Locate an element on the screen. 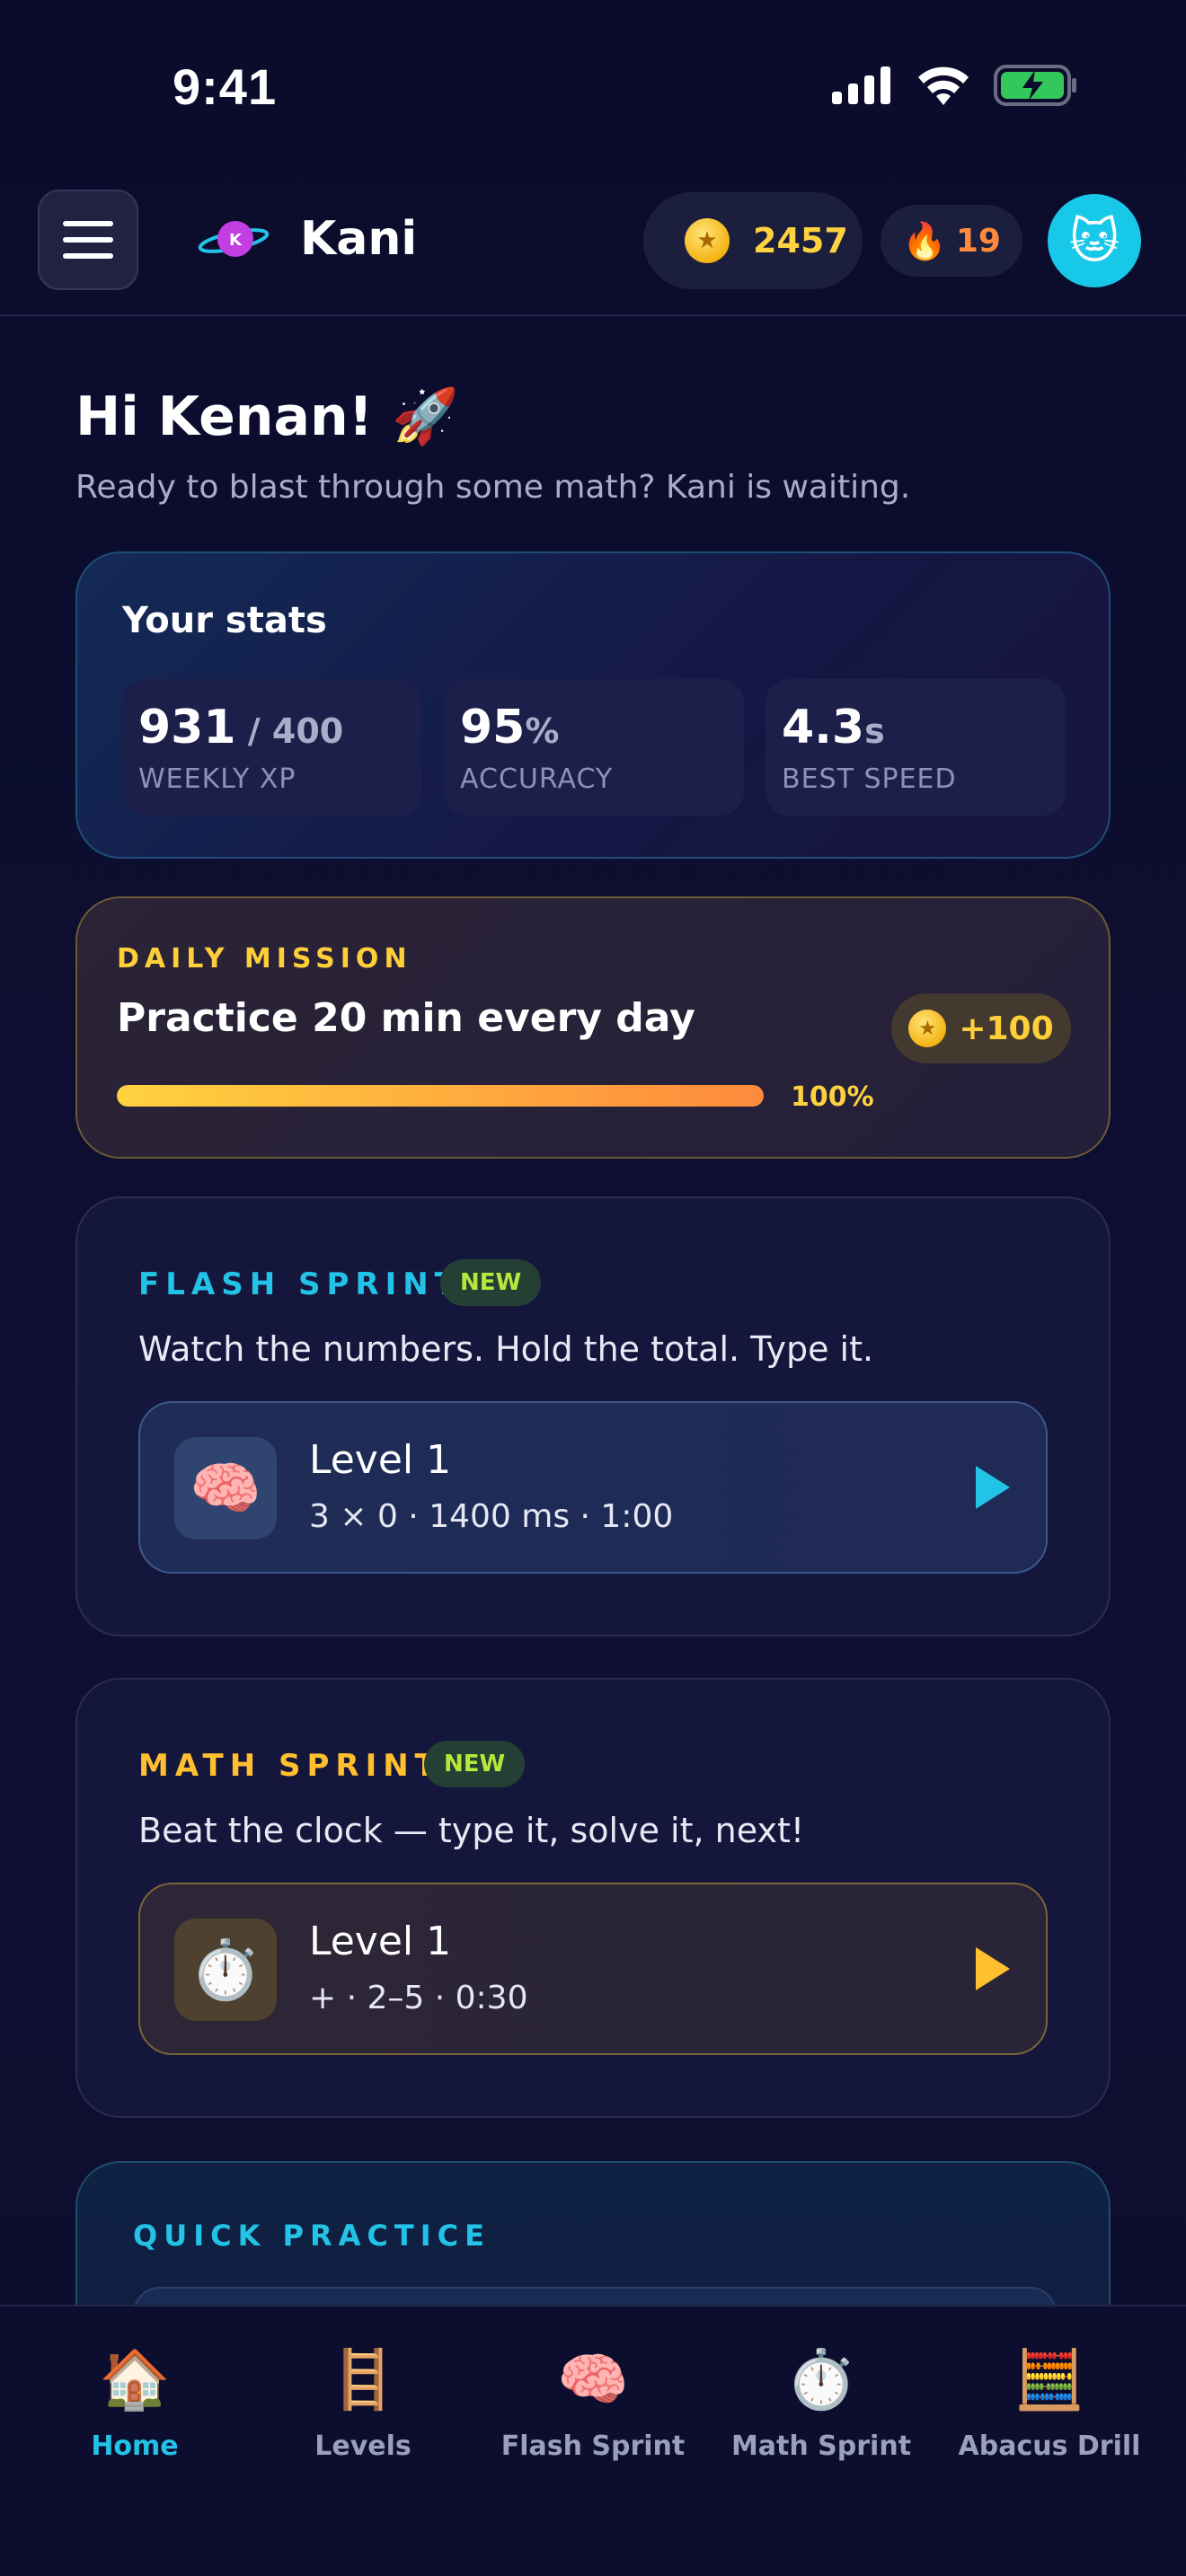  coins-counter: ★ 2457 is located at coordinates (753, 240).